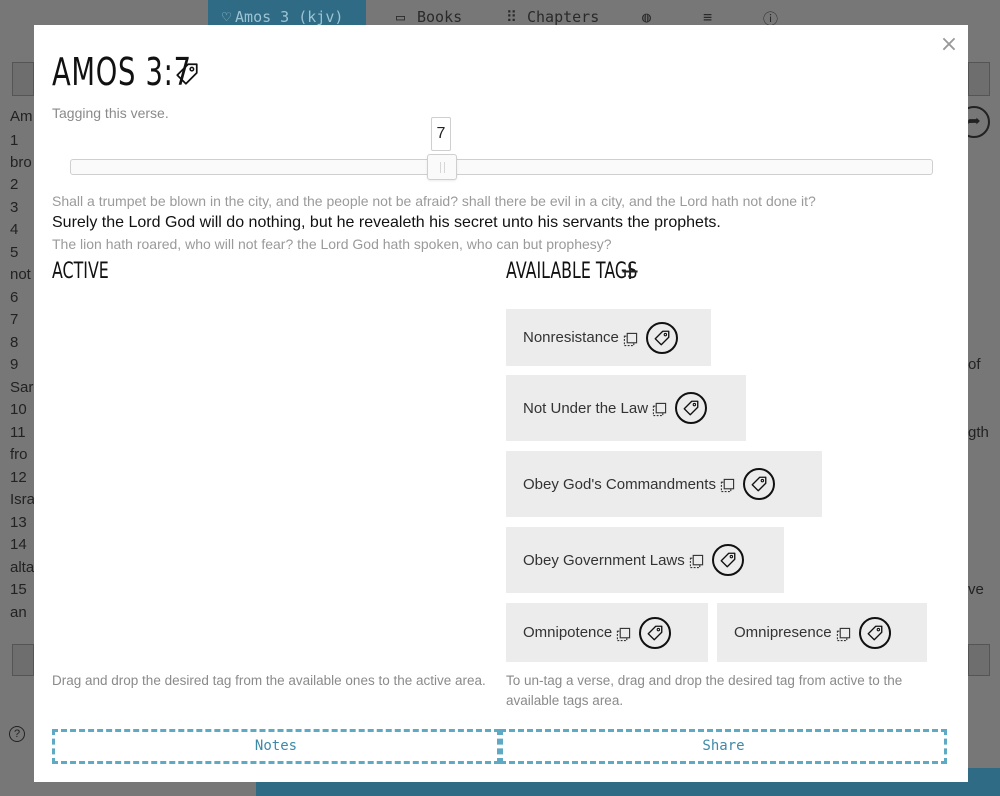 The image size is (1000, 796). I want to click on bg-text: 14, so click(18, 544).